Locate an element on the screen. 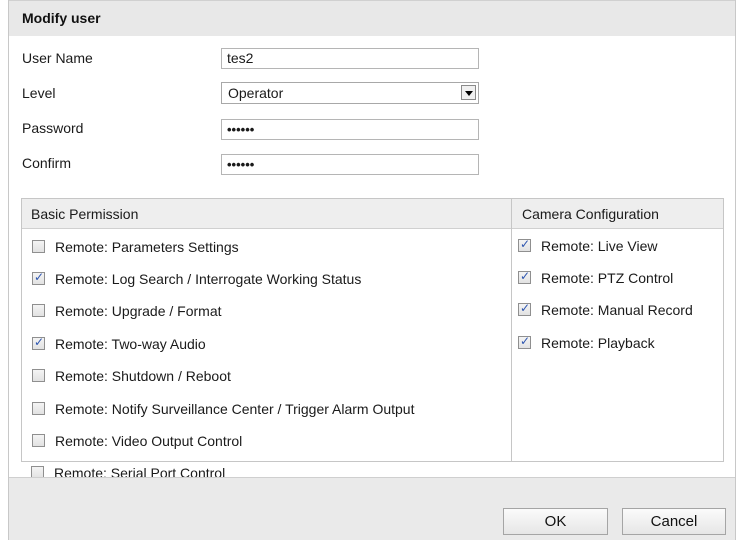 Image resolution: width=738 pixels, height=540 pixels. level-select: Operator is located at coordinates (350, 93).